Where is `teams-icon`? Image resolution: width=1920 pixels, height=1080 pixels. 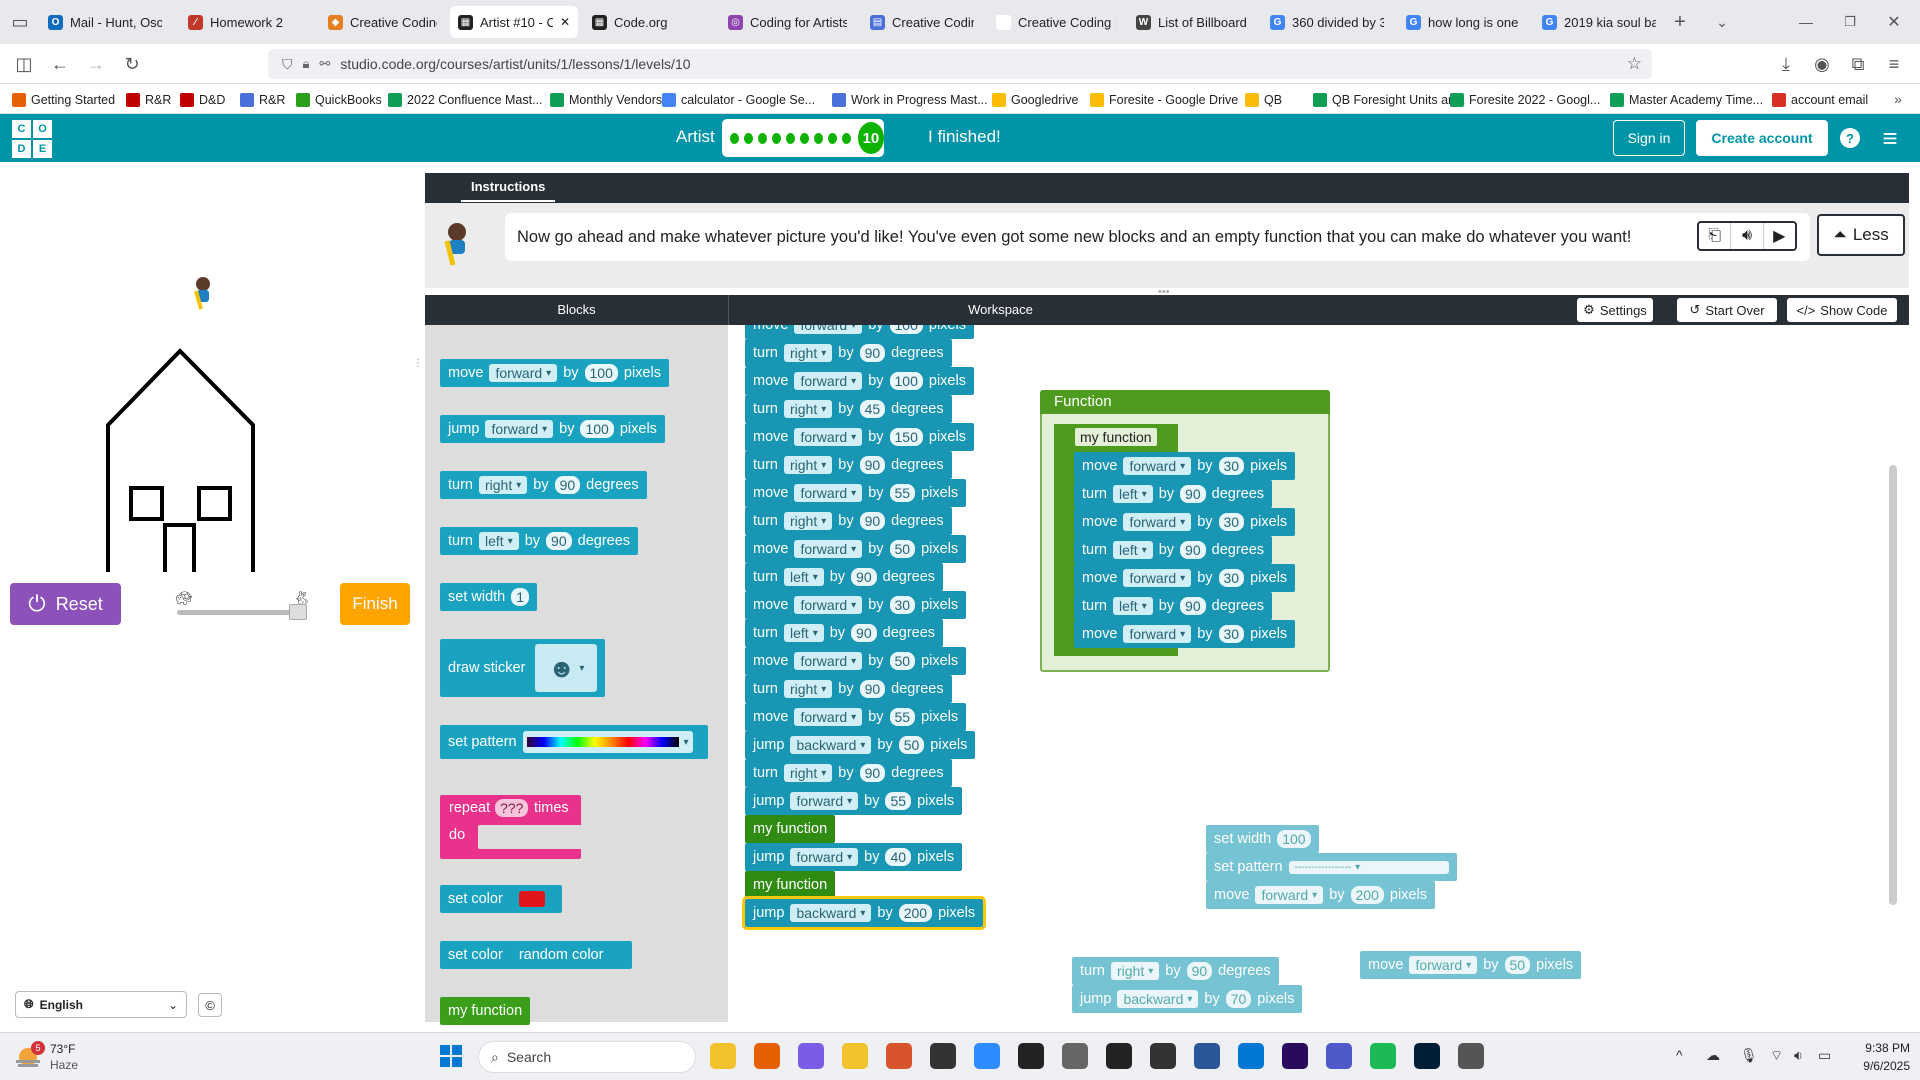 teams-icon is located at coordinates (1339, 1056).